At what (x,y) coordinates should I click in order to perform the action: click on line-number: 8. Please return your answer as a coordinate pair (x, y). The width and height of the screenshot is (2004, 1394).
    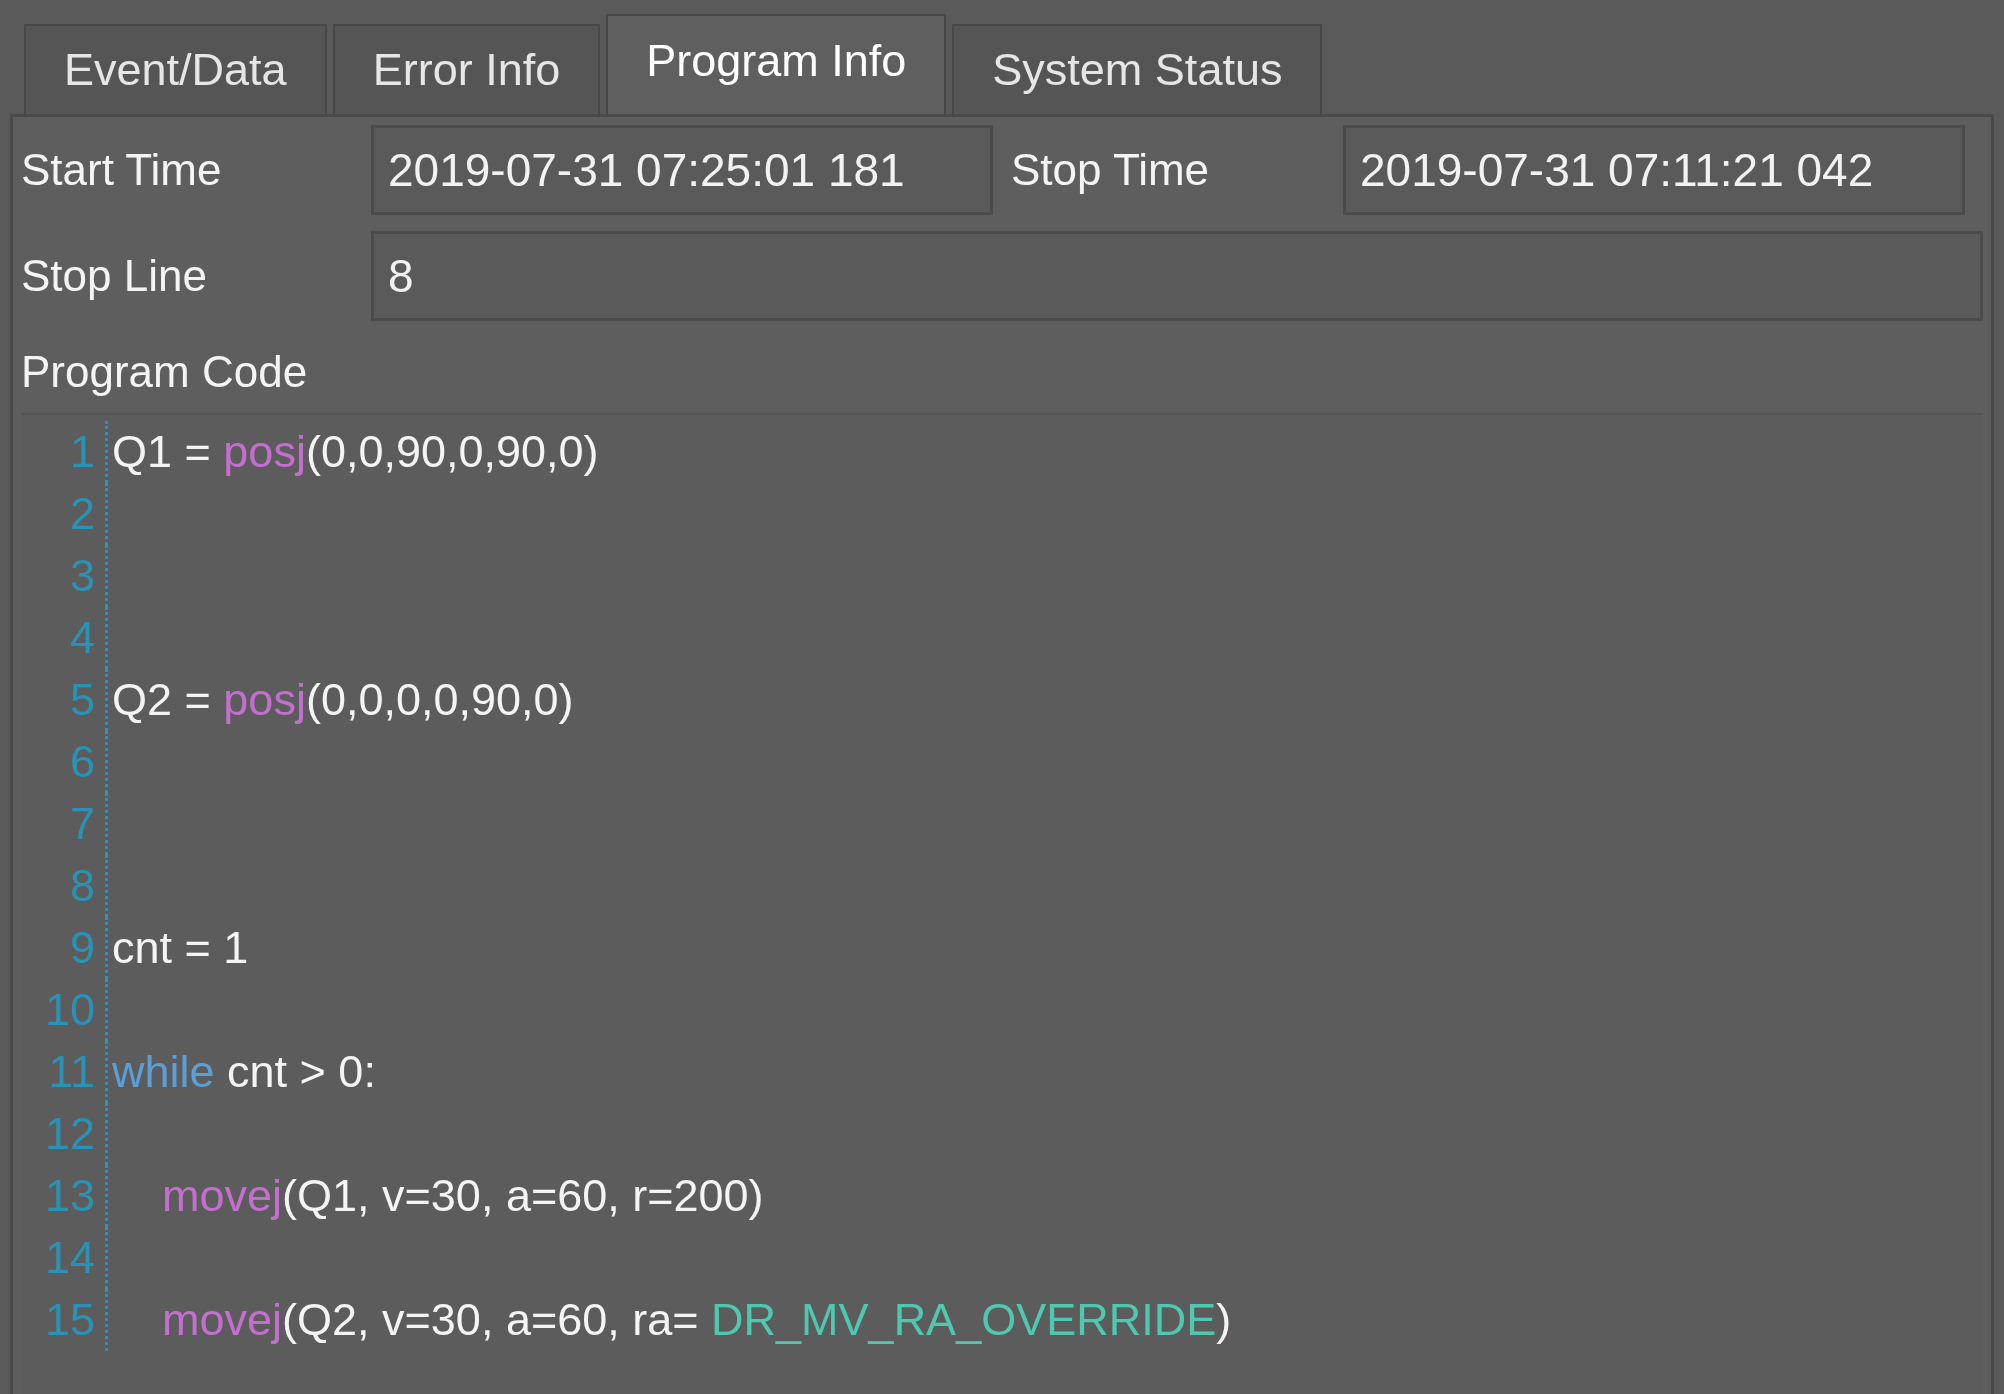
    Looking at the image, I should click on (81, 886).